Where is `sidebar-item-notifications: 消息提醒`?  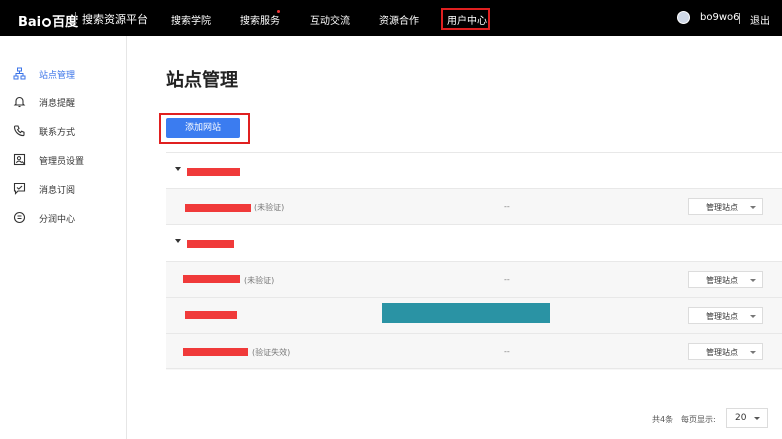 sidebar-item-notifications: 消息提醒 is located at coordinates (63, 103).